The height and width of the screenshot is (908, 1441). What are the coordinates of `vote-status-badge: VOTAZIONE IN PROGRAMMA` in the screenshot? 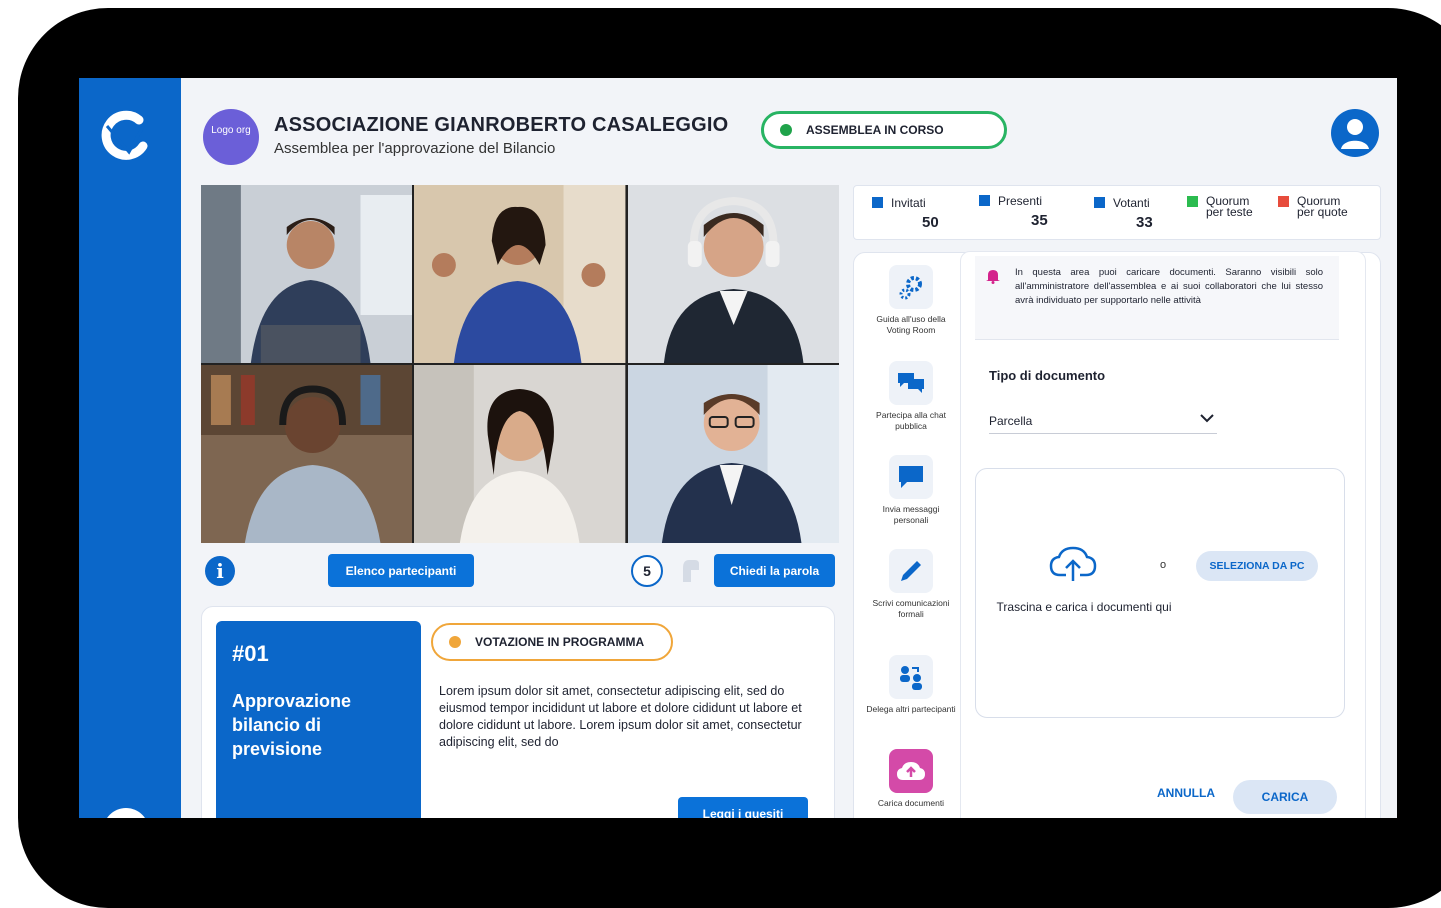 It's located at (552, 642).